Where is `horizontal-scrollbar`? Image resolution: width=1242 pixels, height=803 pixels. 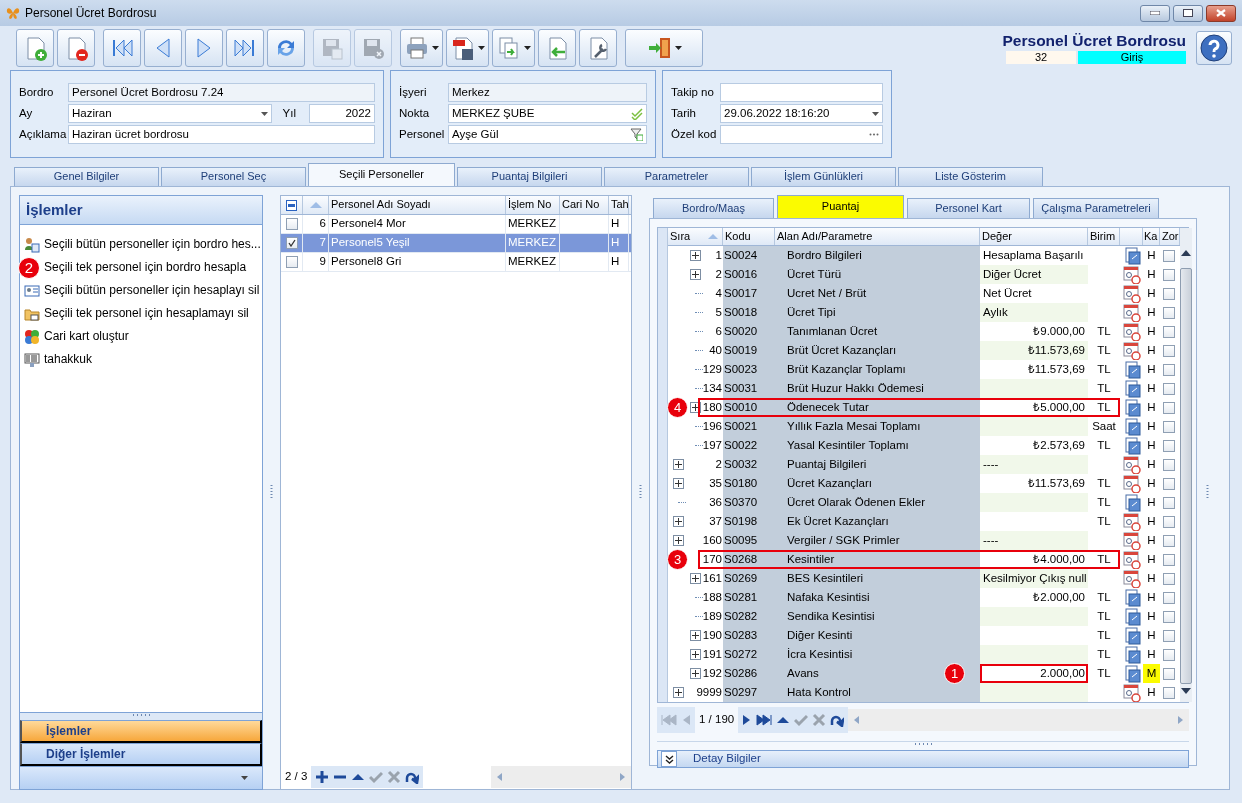
horizontal-scrollbar is located at coordinates (561, 777).